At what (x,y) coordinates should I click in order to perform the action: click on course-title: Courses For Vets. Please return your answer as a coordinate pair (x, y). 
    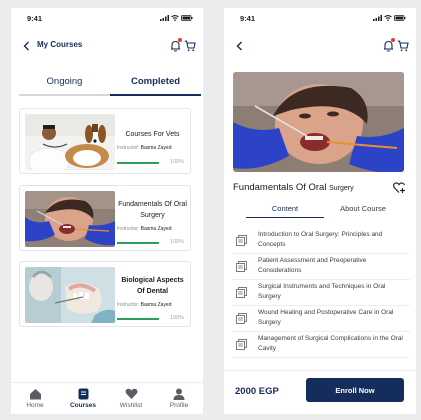
    Looking at the image, I should click on (152, 134).